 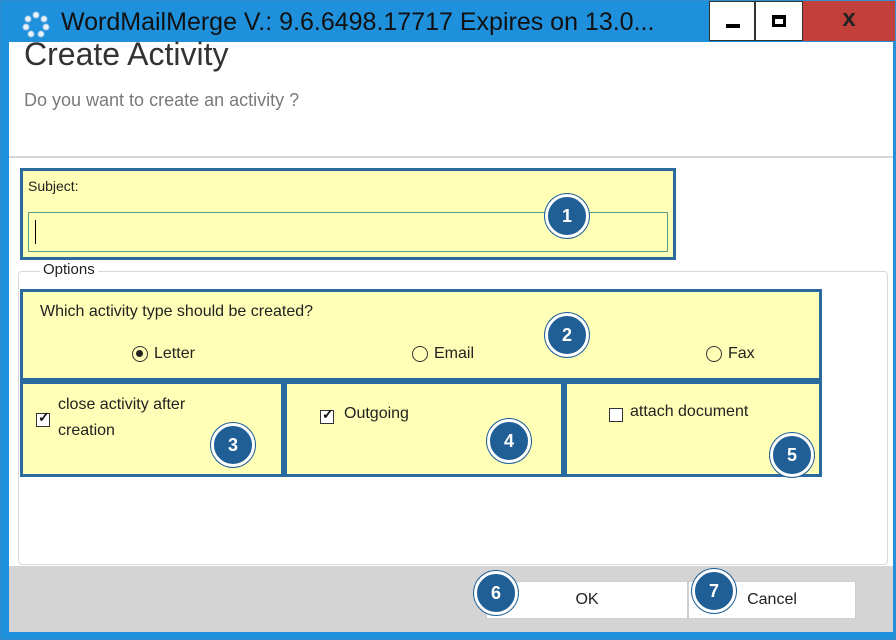 What do you see at coordinates (741, 353) in the screenshot?
I see `radio-fax-label: Fax` at bounding box center [741, 353].